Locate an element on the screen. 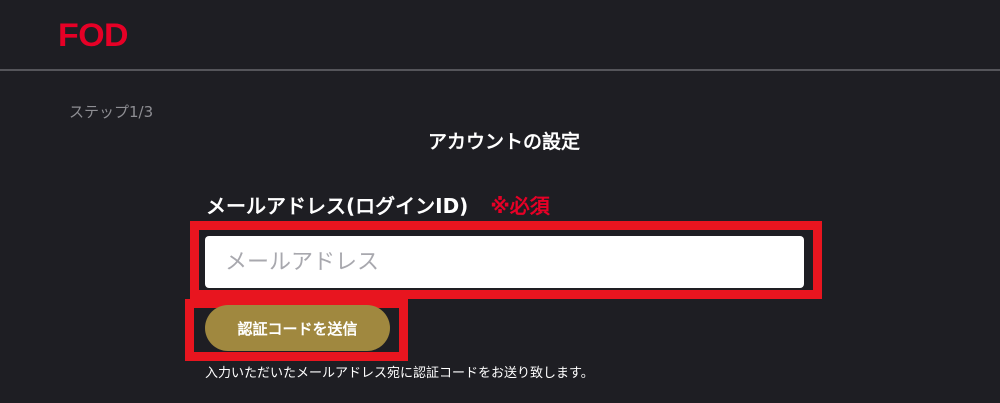 Image resolution: width=1000 pixels, height=403 pixels. send-code-button: 認証コードを送信 is located at coordinates (297, 328).